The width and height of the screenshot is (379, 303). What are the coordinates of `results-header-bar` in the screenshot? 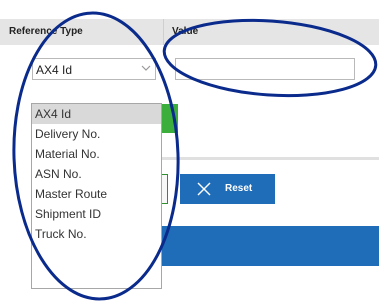 It's located at (270, 246).